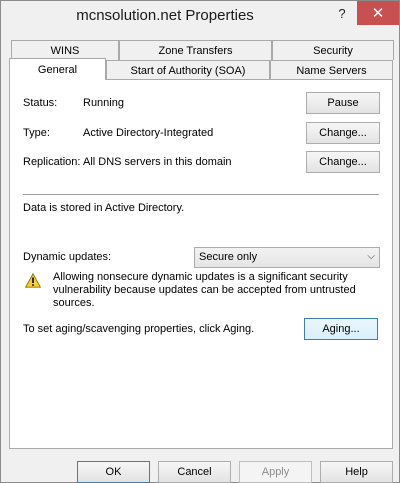 The height and width of the screenshot is (483, 400). Describe the element at coordinates (57, 69) in the screenshot. I see `tab-general: General` at that location.